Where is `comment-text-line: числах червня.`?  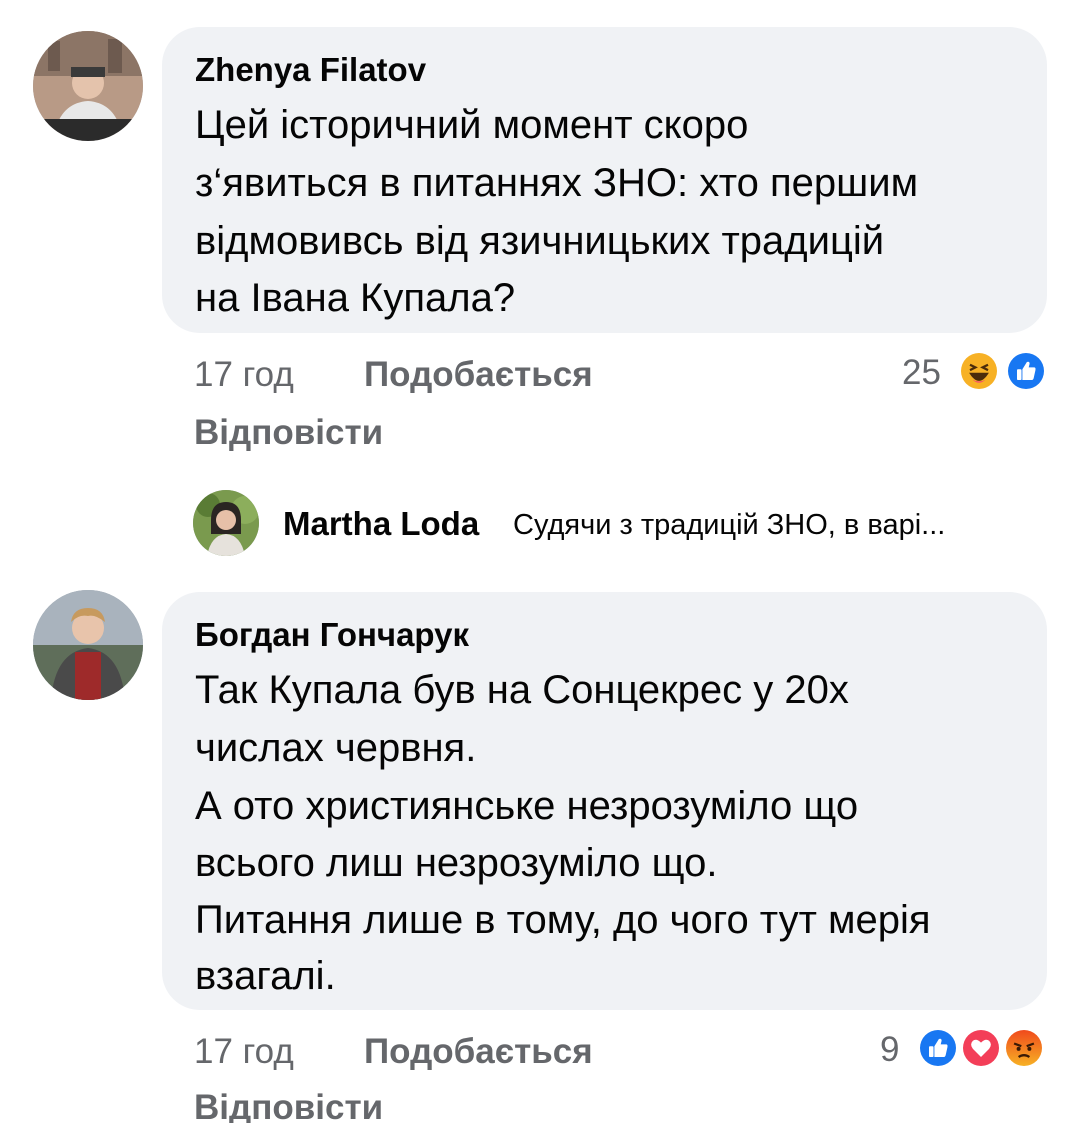 comment-text-line: числах червня. is located at coordinates (336, 748).